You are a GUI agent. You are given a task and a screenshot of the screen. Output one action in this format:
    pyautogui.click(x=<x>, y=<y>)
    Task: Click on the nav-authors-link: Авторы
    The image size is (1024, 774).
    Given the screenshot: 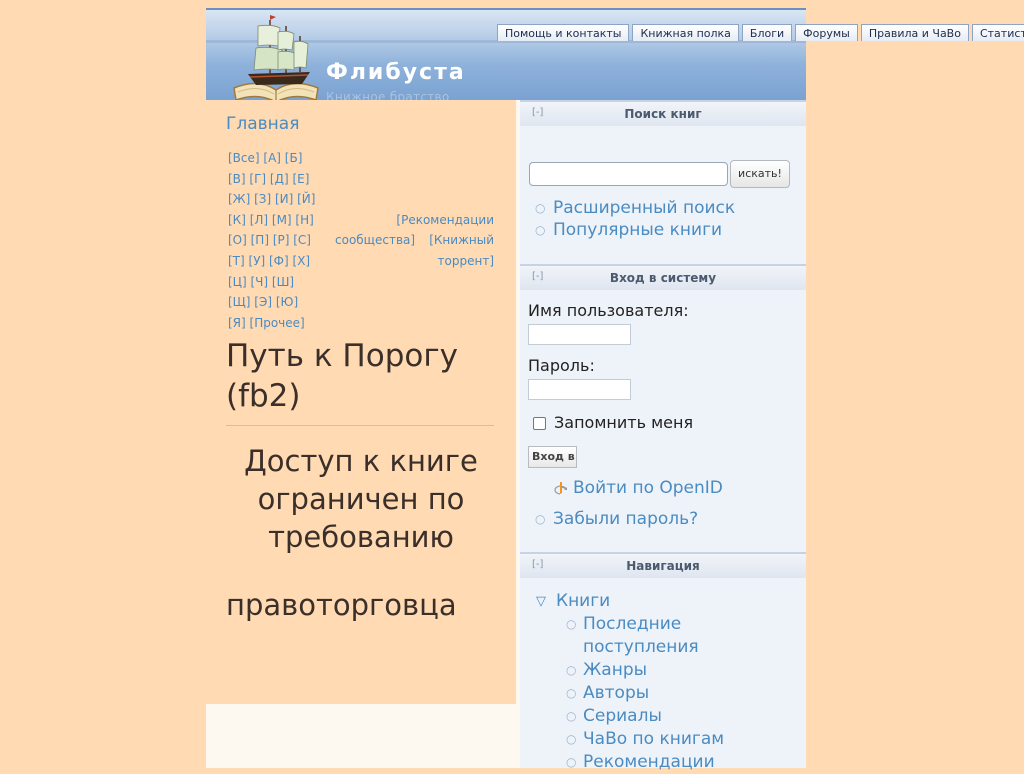 What is the action you would take?
    pyautogui.click(x=674, y=693)
    